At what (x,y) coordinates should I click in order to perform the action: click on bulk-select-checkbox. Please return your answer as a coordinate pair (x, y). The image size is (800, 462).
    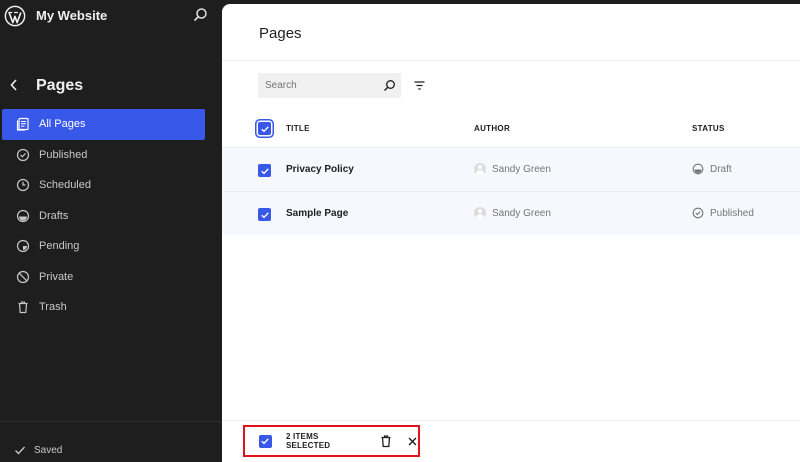
    Looking at the image, I should click on (265, 441).